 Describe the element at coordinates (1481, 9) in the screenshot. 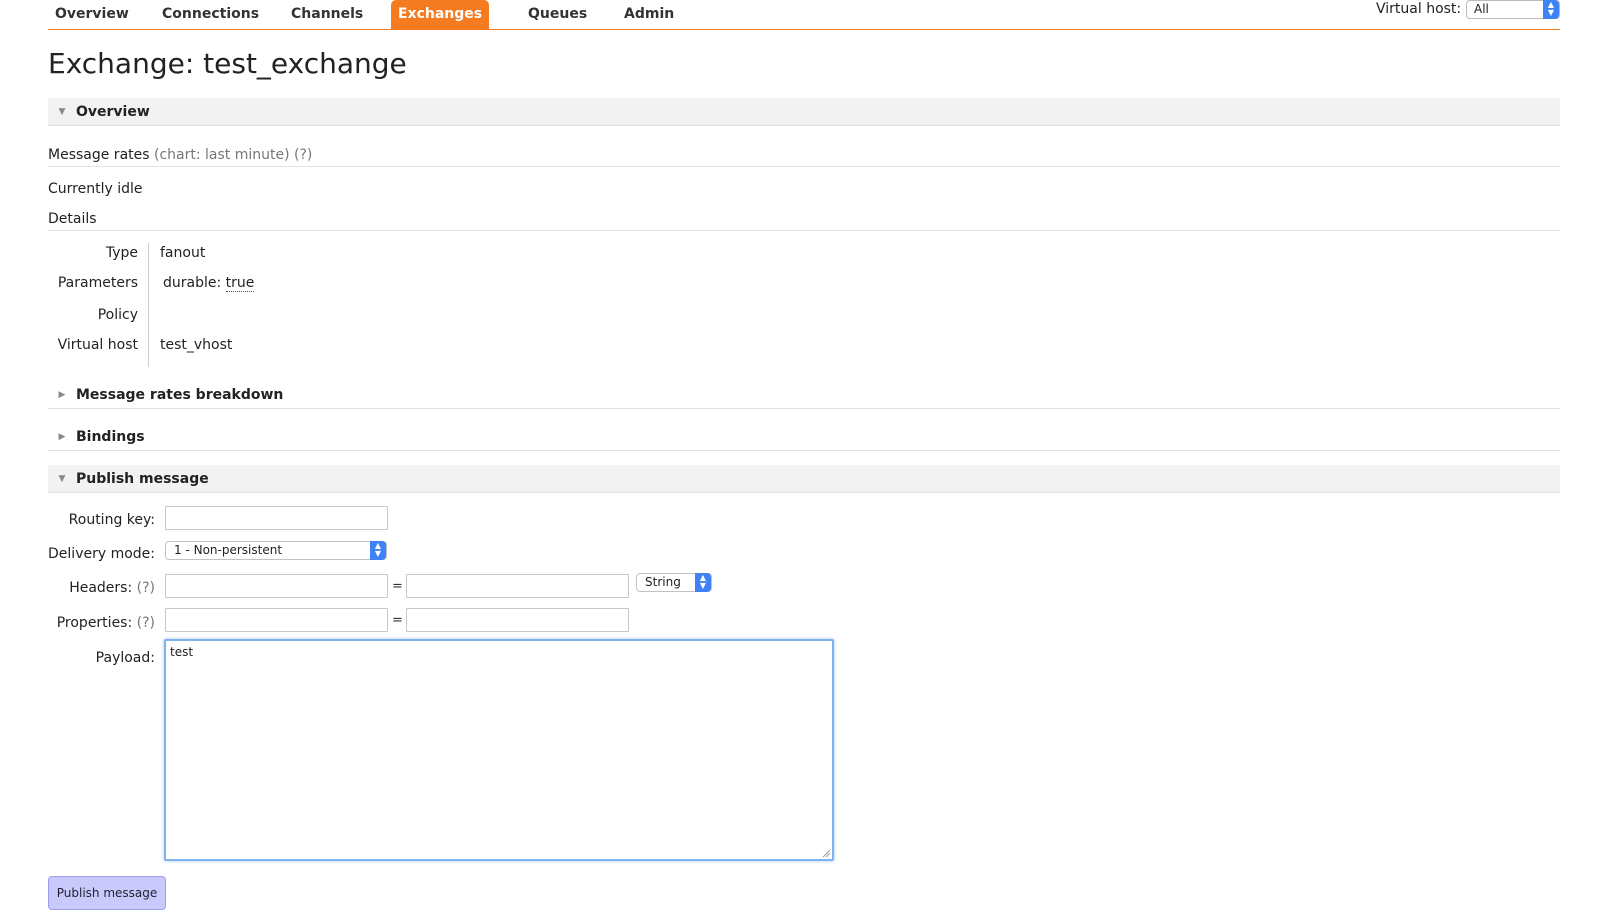

I see `virtual-host-value: All` at that location.